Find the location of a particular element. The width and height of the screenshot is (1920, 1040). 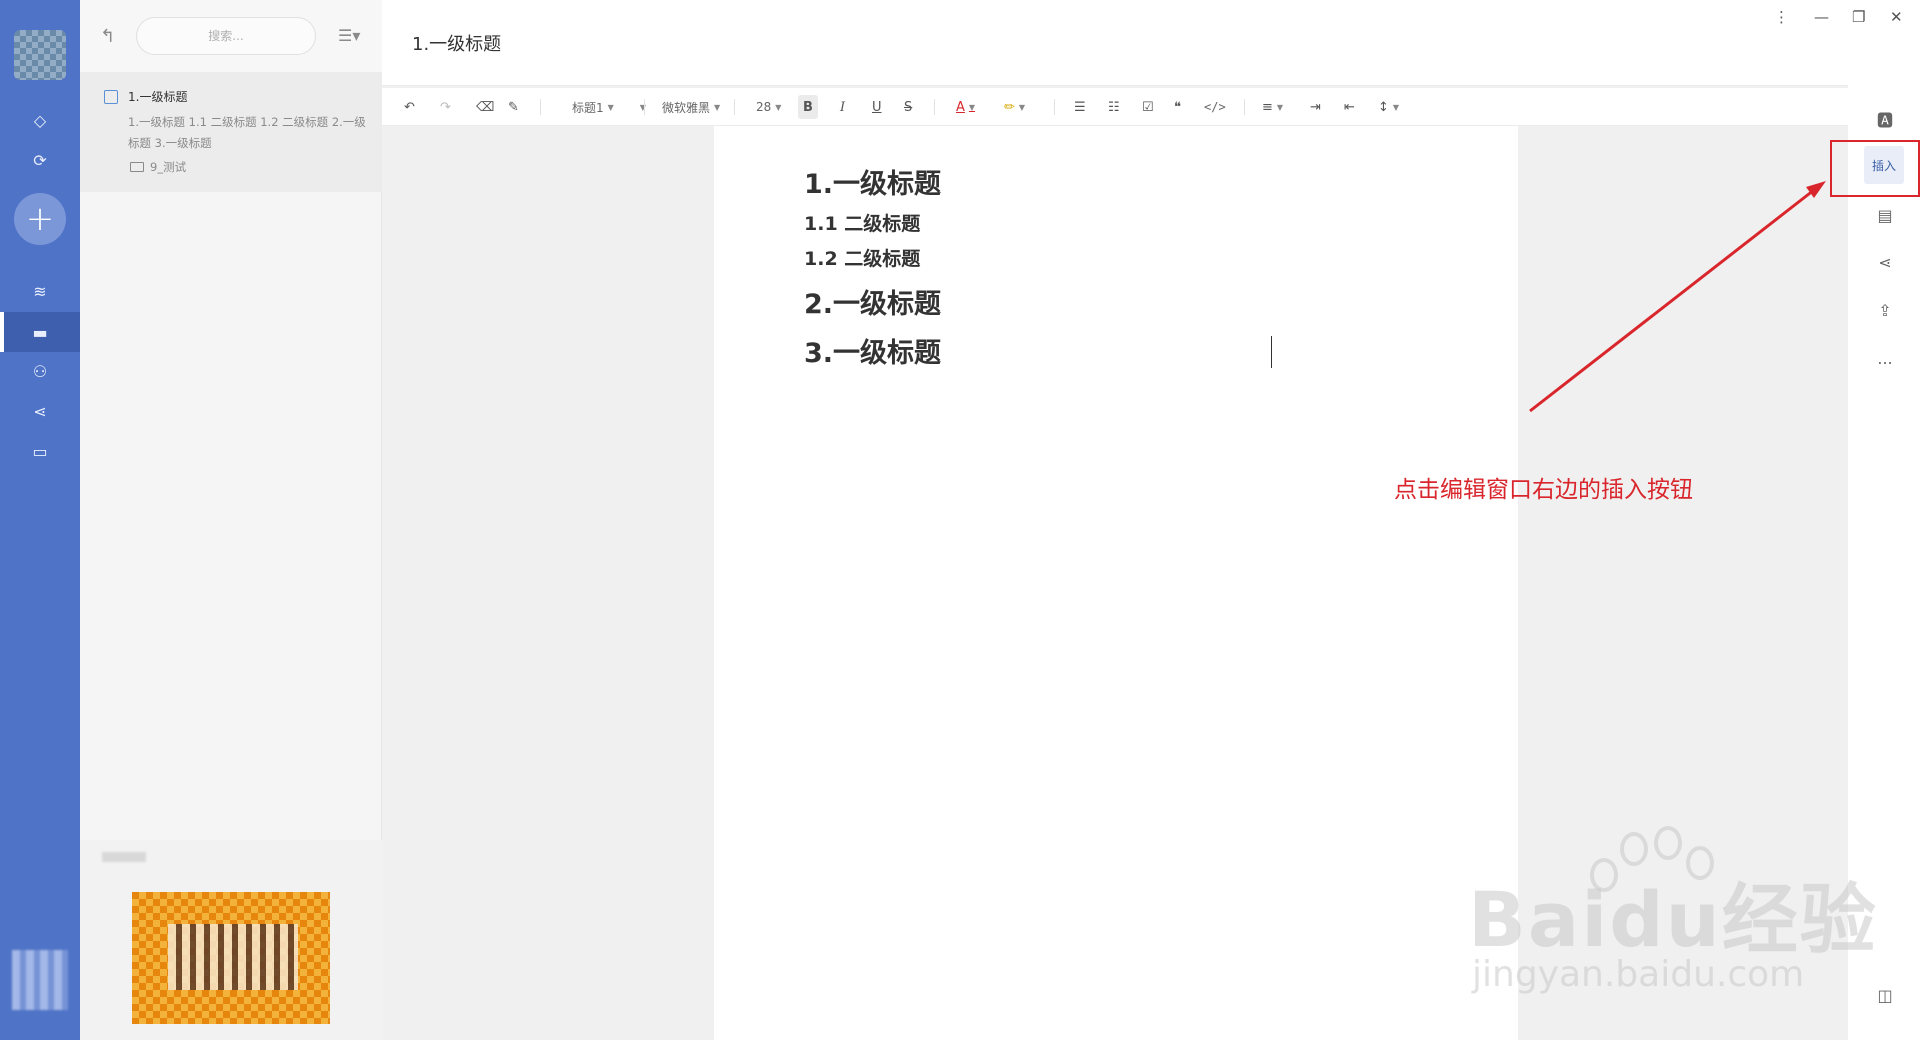

minimize-icon: — is located at coordinates (1821, 17).